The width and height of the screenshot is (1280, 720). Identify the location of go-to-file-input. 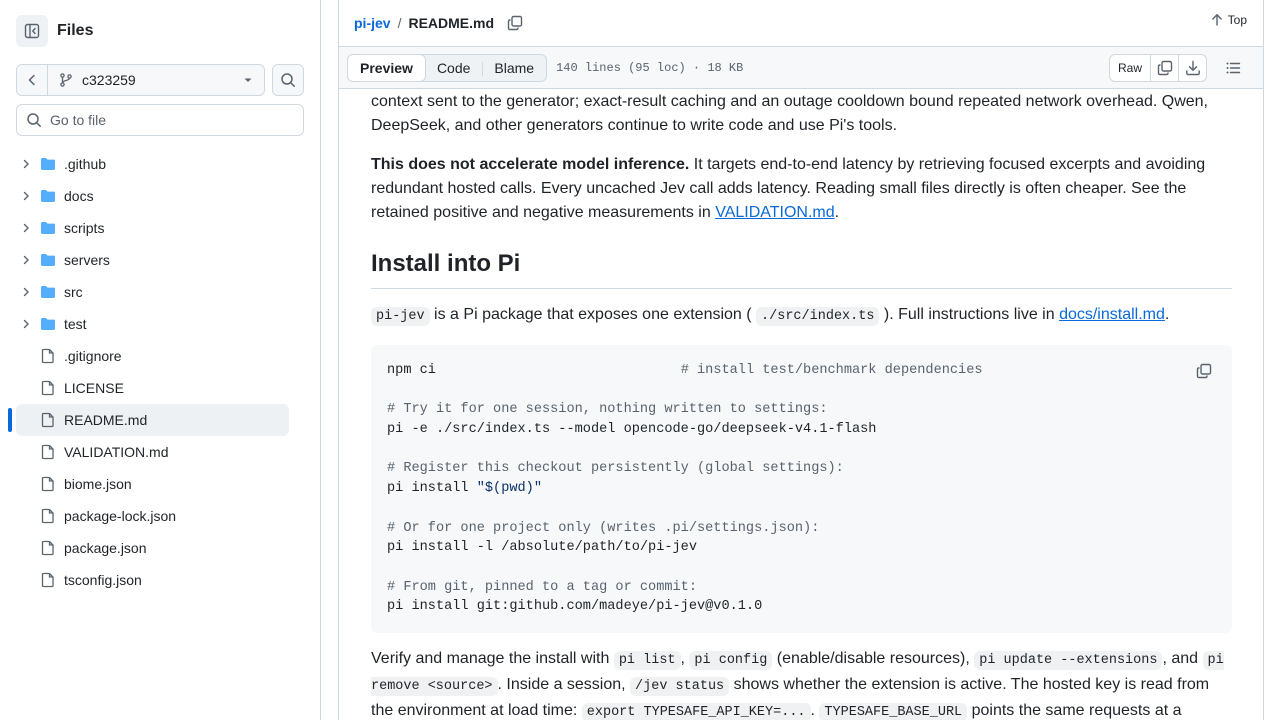
(165, 120).